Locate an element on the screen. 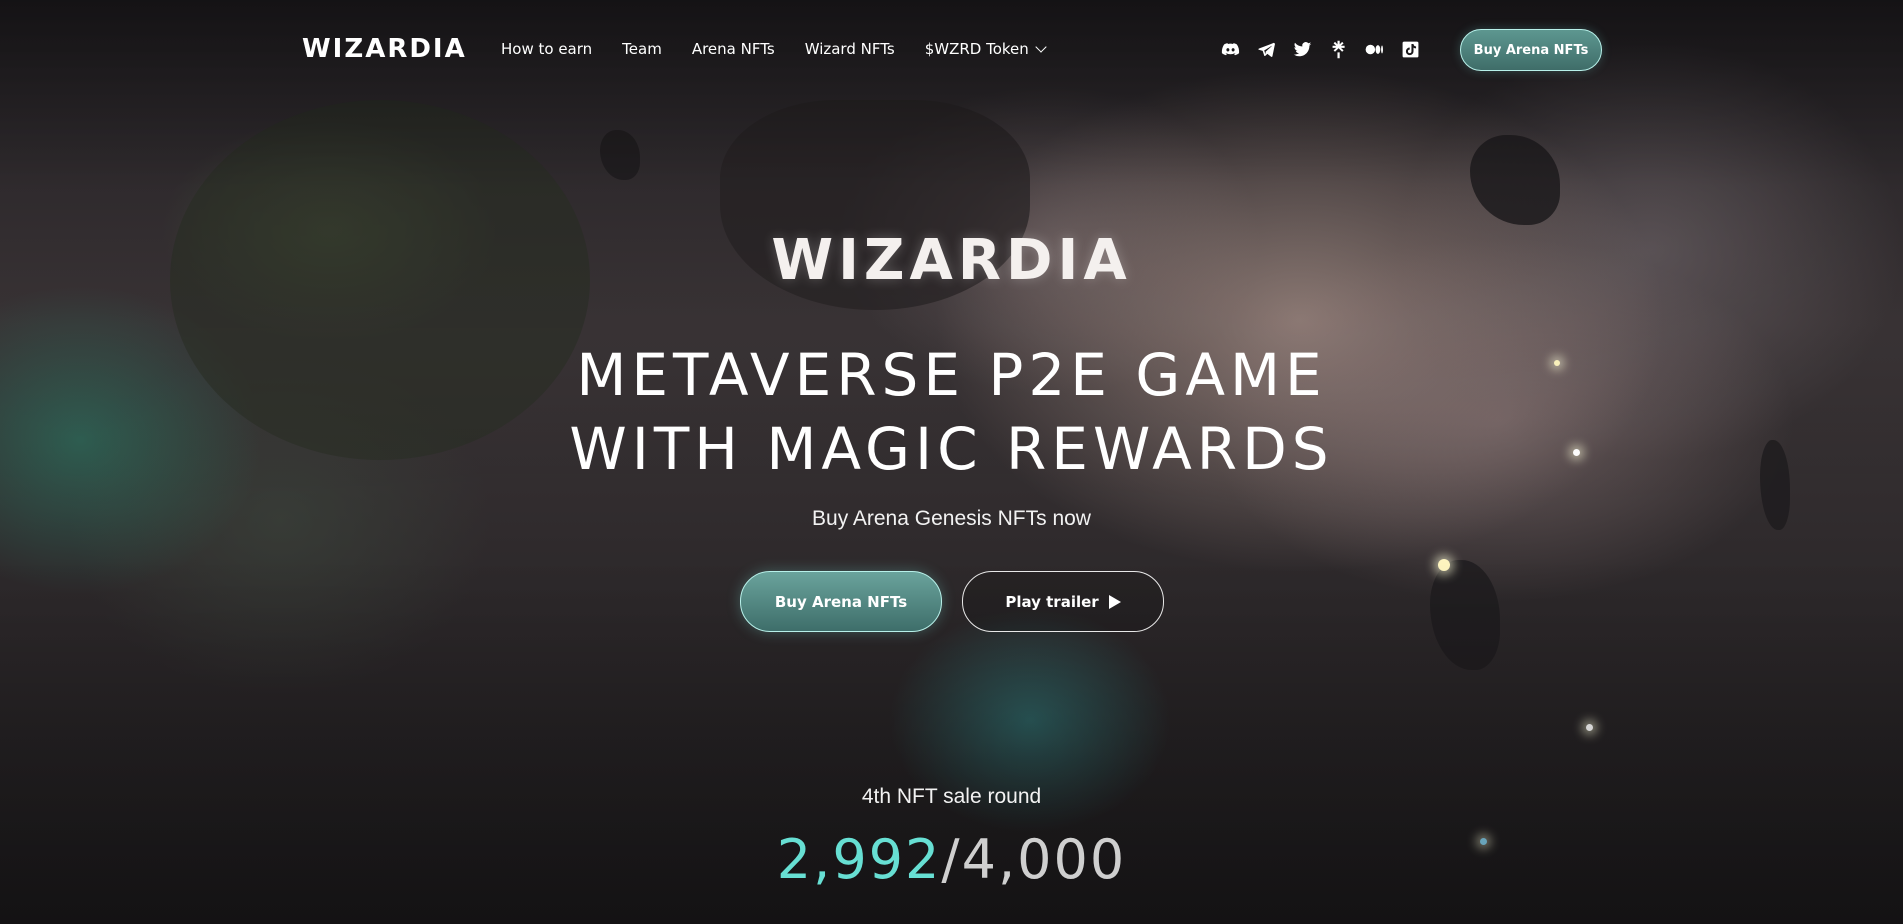 Image resolution: width=1903 pixels, height=924 pixels. chevron-down-icon is located at coordinates (1041, 47).